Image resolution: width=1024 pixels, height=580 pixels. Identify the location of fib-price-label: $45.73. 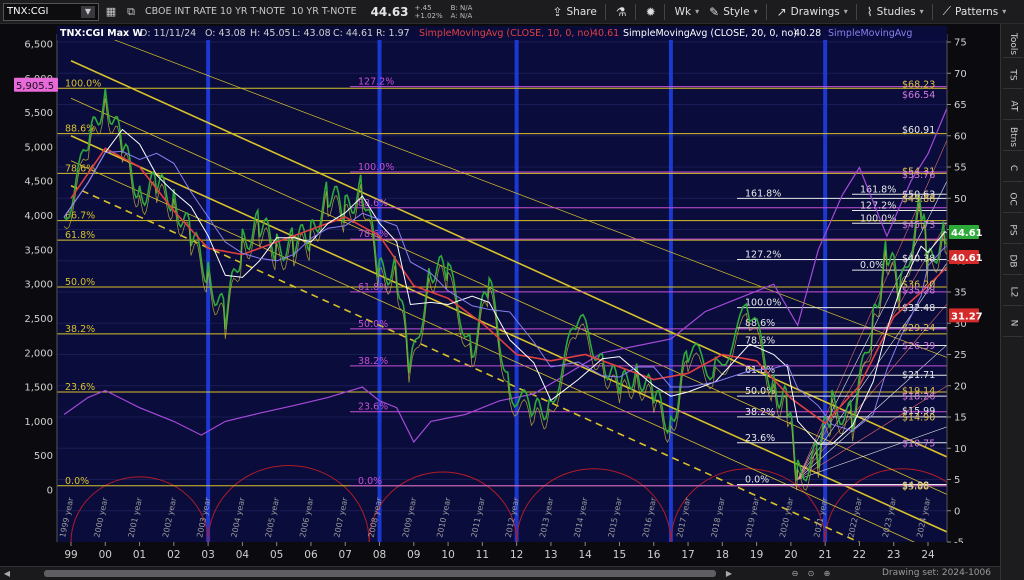
(918, 225).